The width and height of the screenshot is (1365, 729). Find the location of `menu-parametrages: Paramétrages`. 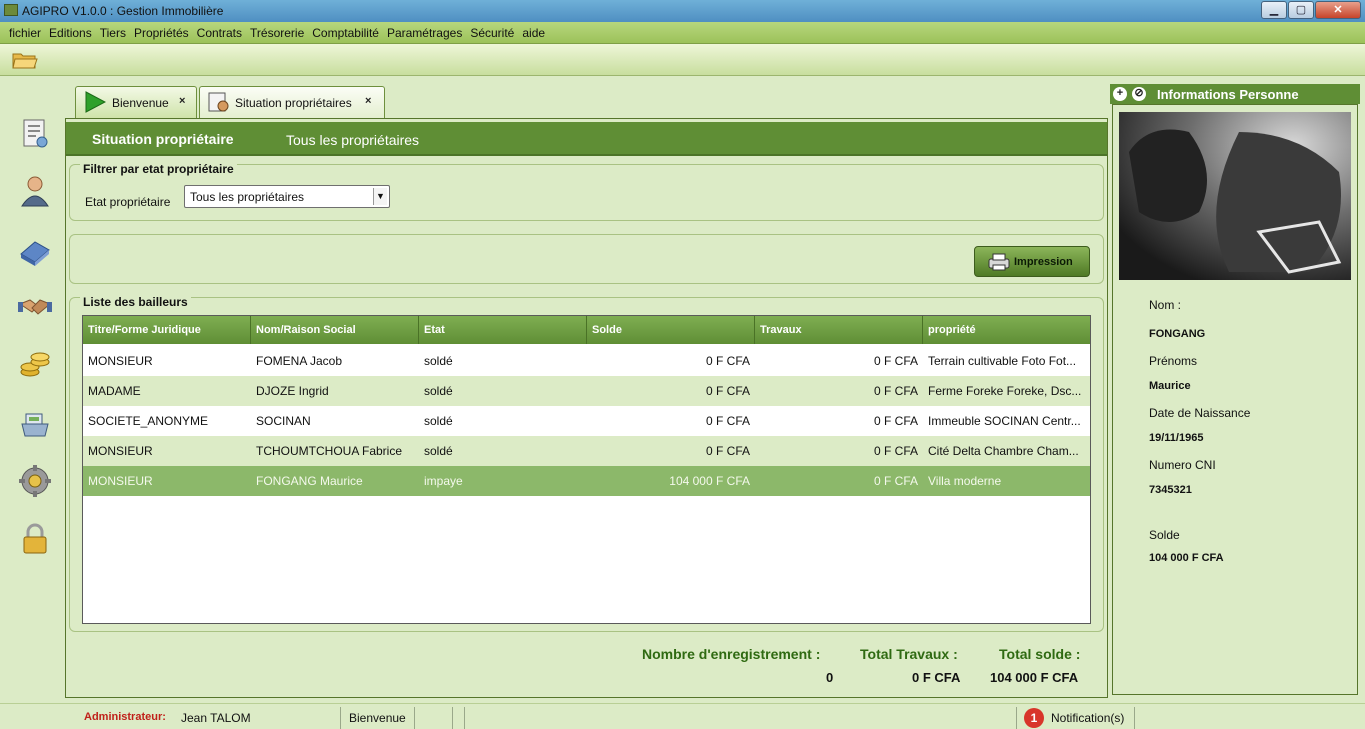

menu-parametrages: Paramétrages is located at coordinates (424, 33).